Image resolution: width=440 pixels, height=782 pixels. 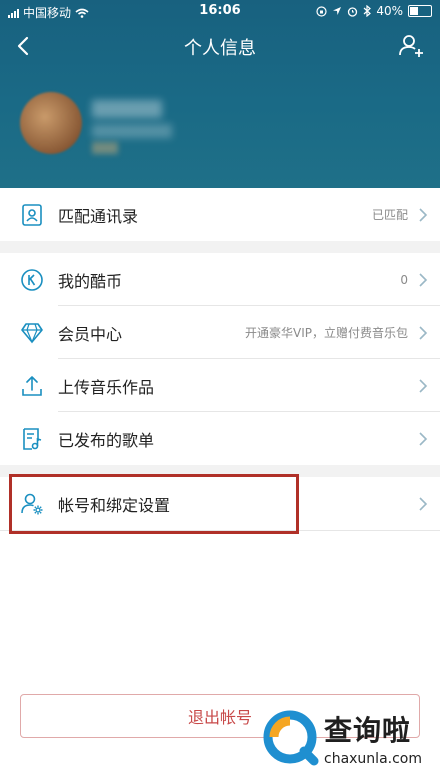 I want to click on upload-icon, so click(x=32, y=385).